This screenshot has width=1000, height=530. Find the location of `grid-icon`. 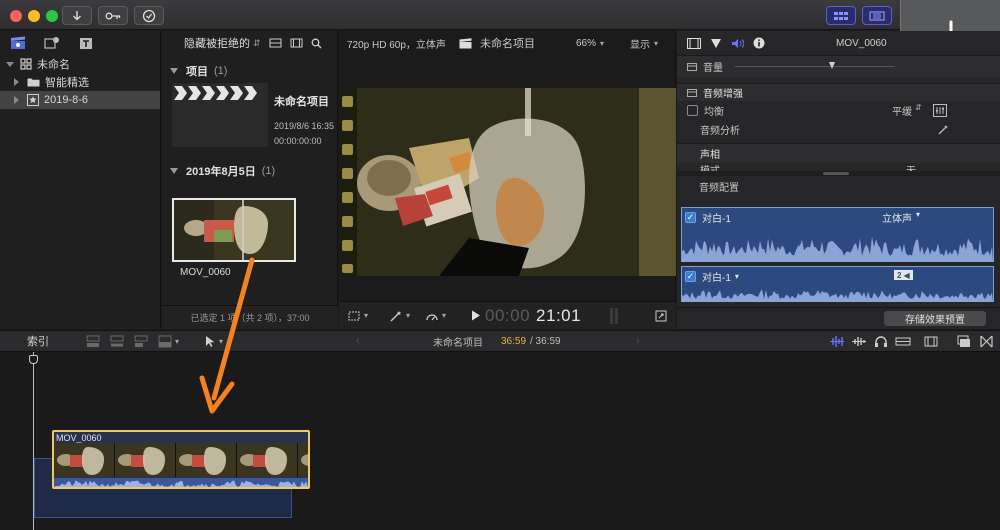

grid-icon is located at coordinates (841, 16).